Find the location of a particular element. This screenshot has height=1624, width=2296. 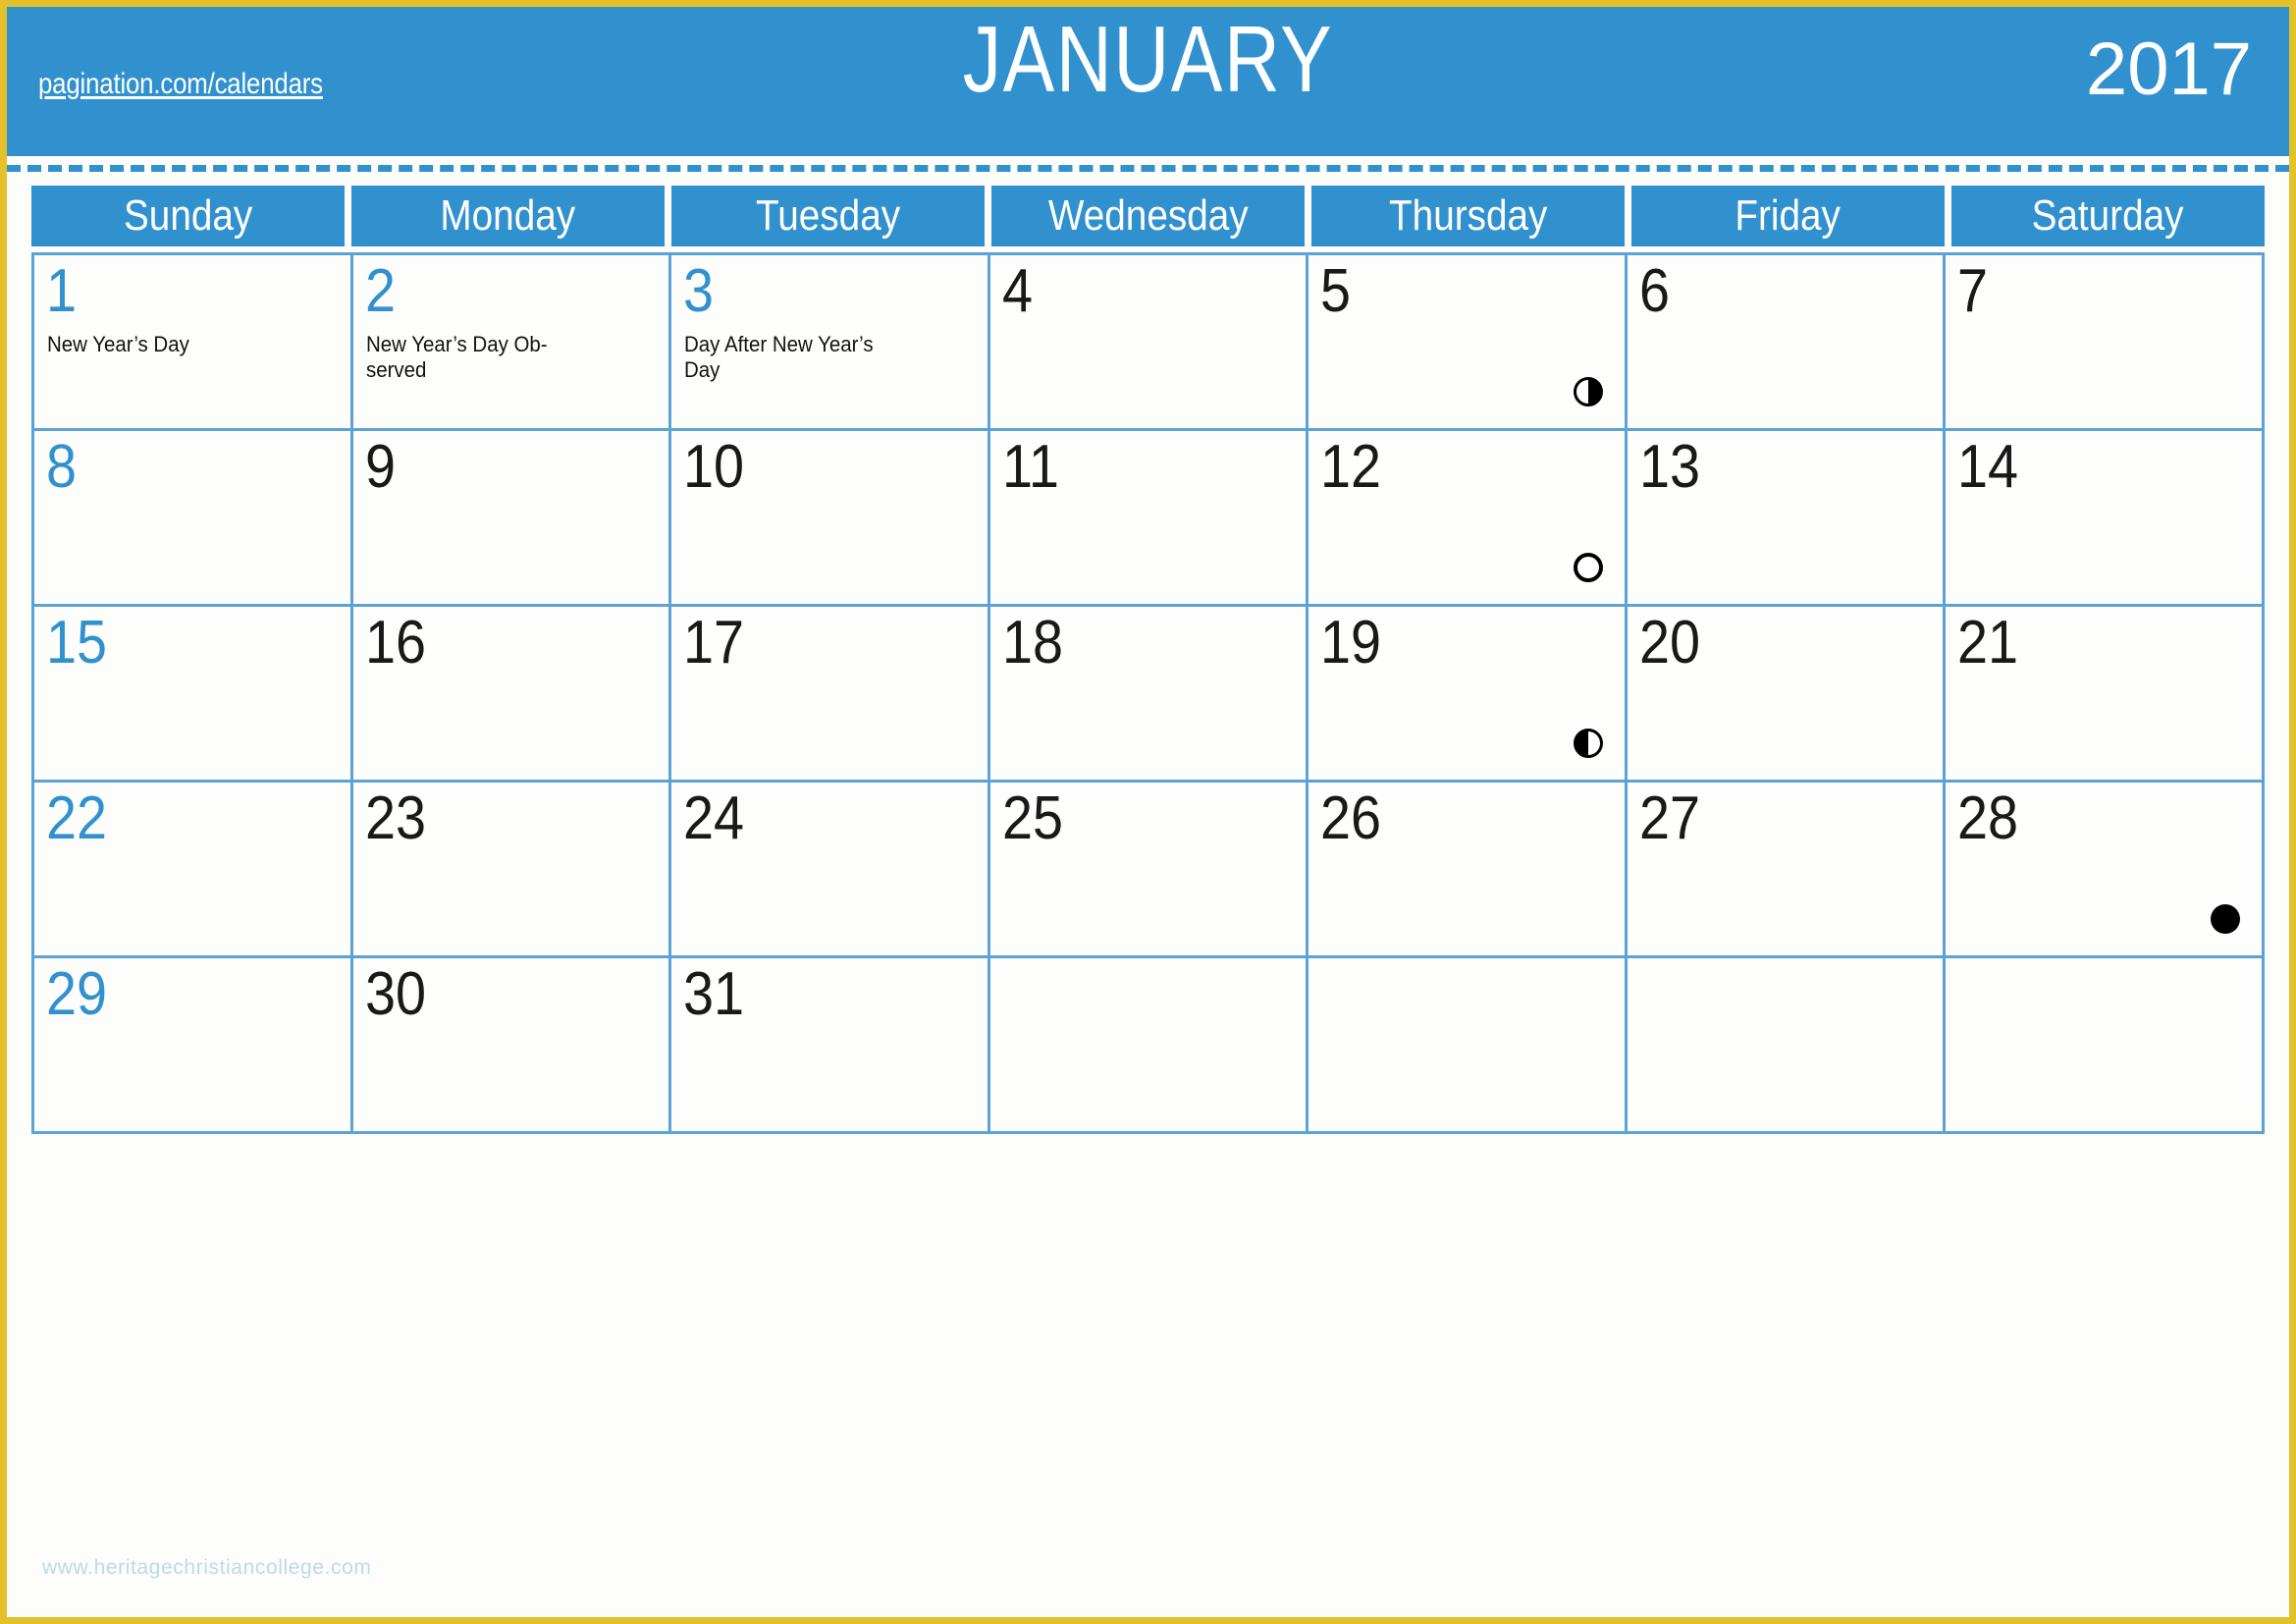

weekday-header-thursday: Thursday is located at coordinates (1468, 216).